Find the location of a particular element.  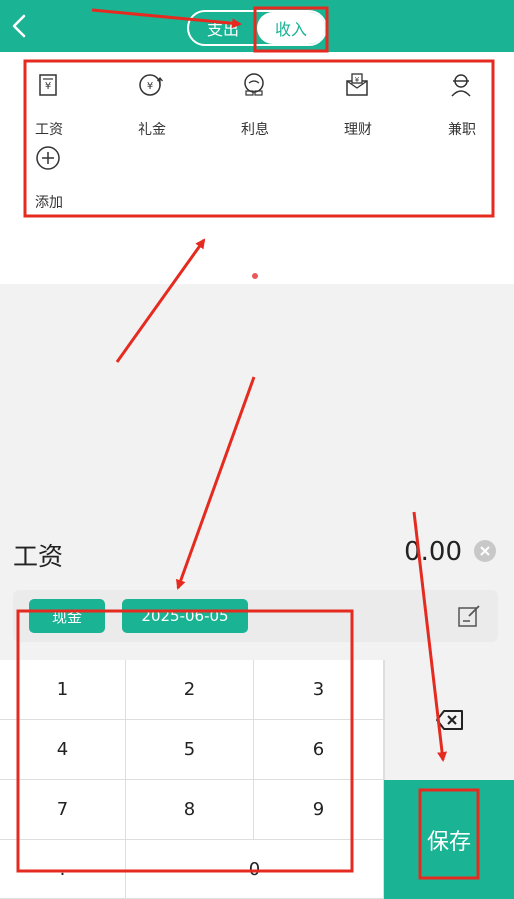

category-item-interest: 利息 is located at coordinates (276, 101).